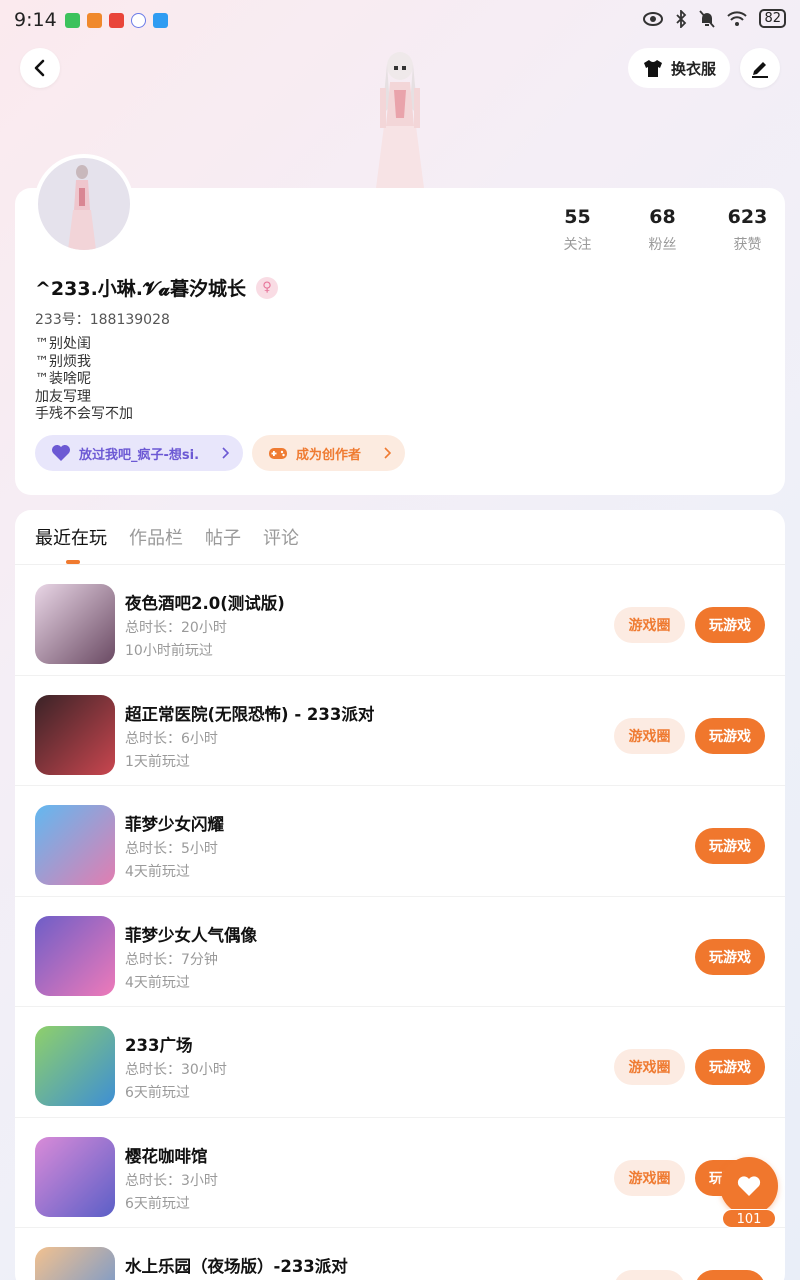  Describe the element at coordinates (400, 1173) in the screenshot. I see `game-row: 樱花咖啡馆总时长：3小时6天前玩过游戏圈玩游戏` at that location.